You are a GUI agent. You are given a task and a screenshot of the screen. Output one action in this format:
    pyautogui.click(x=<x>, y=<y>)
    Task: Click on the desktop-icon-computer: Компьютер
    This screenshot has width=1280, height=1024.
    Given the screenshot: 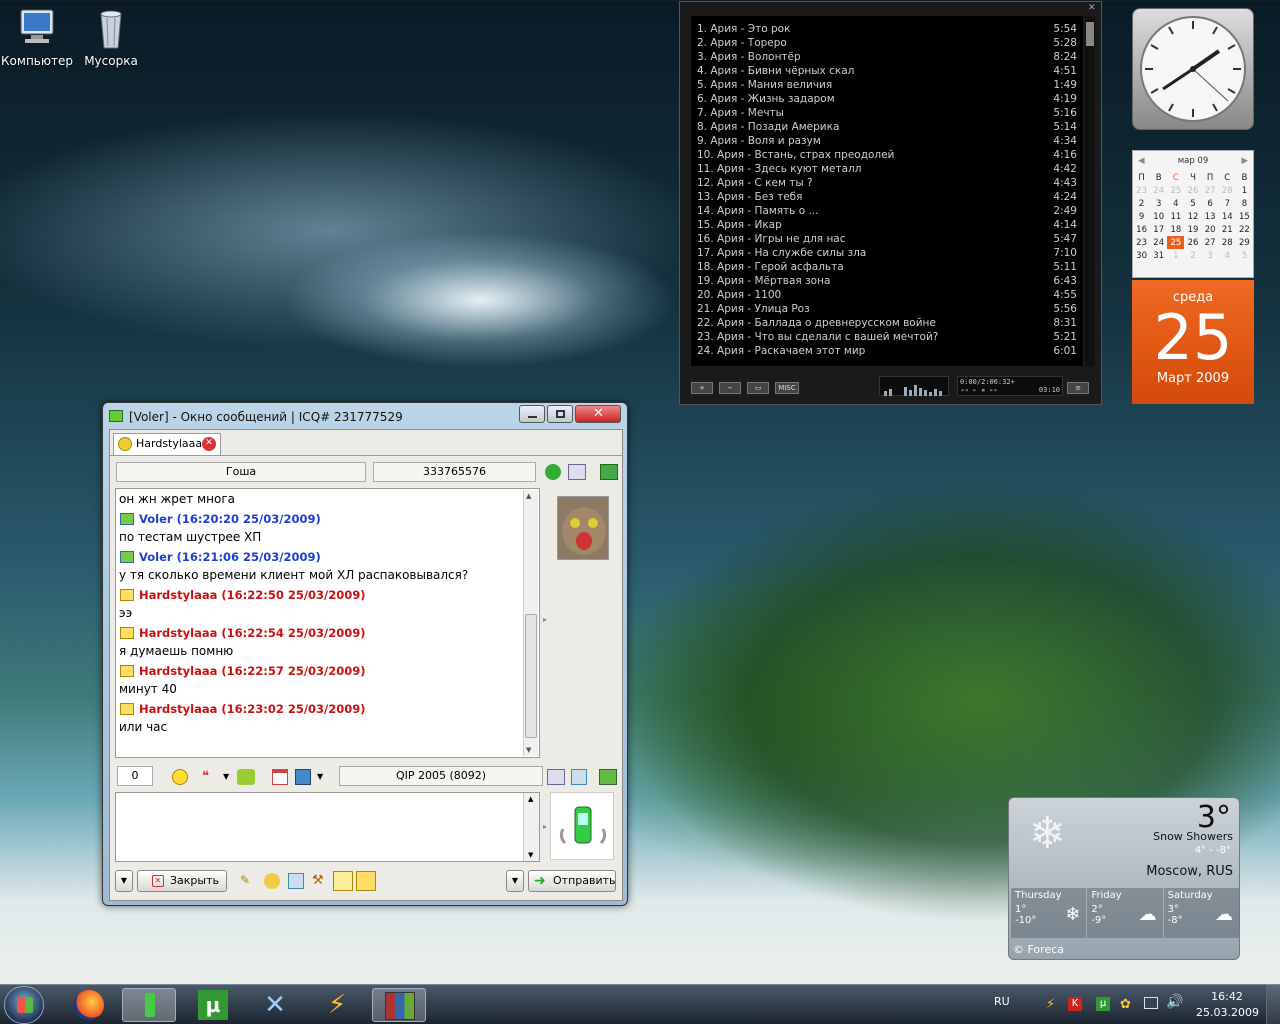 What is the action you would take?
    pyautogui.click(x=38, y=37)
    